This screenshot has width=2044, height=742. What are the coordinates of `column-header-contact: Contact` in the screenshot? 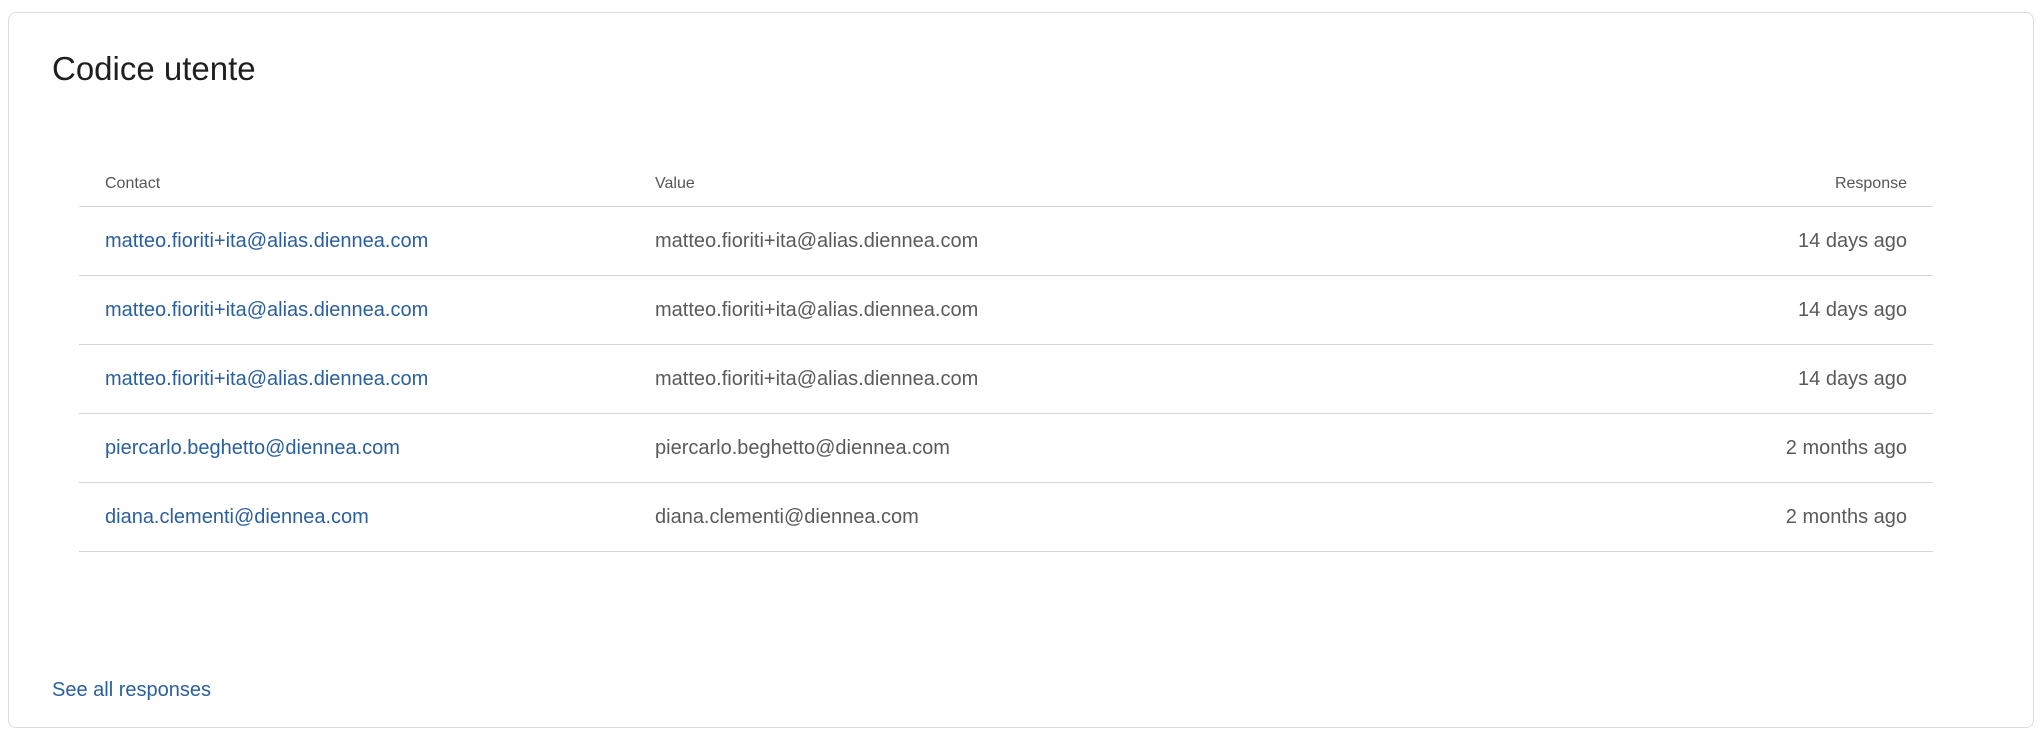 It's located at (354, 184).